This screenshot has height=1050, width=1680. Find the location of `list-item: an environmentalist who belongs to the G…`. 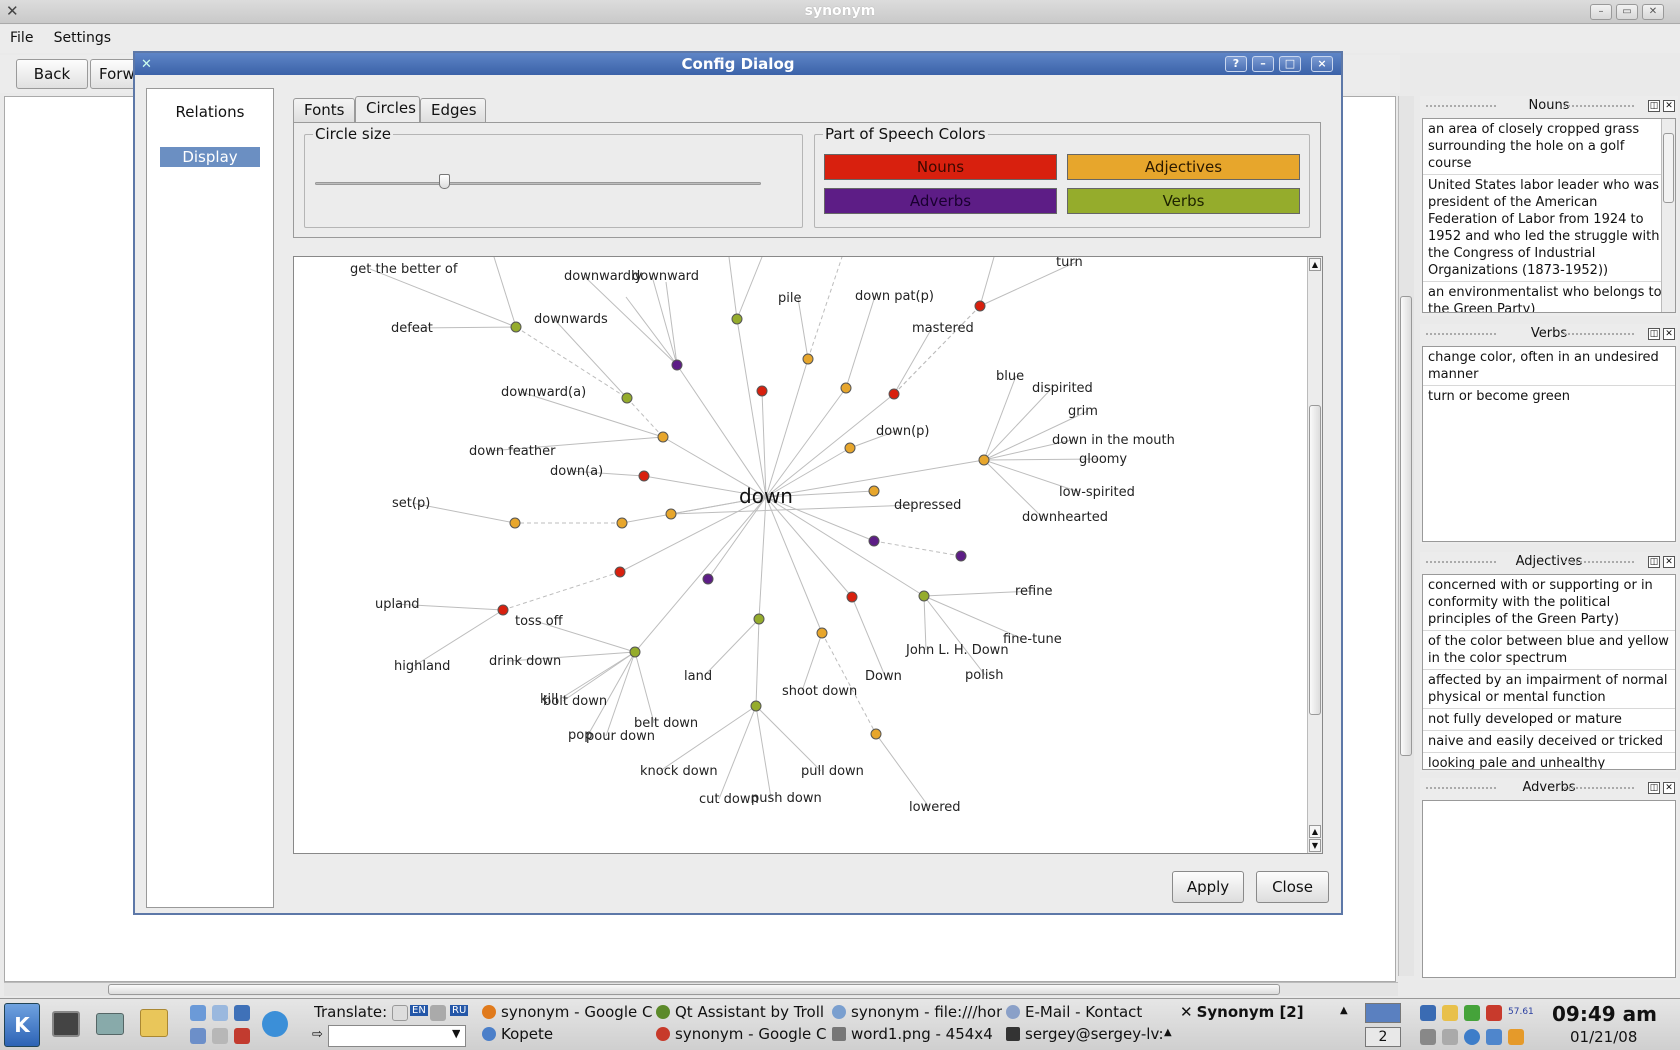

list-item: an environmentalist who belongs to the G… is located at coordinates (1549, 297).